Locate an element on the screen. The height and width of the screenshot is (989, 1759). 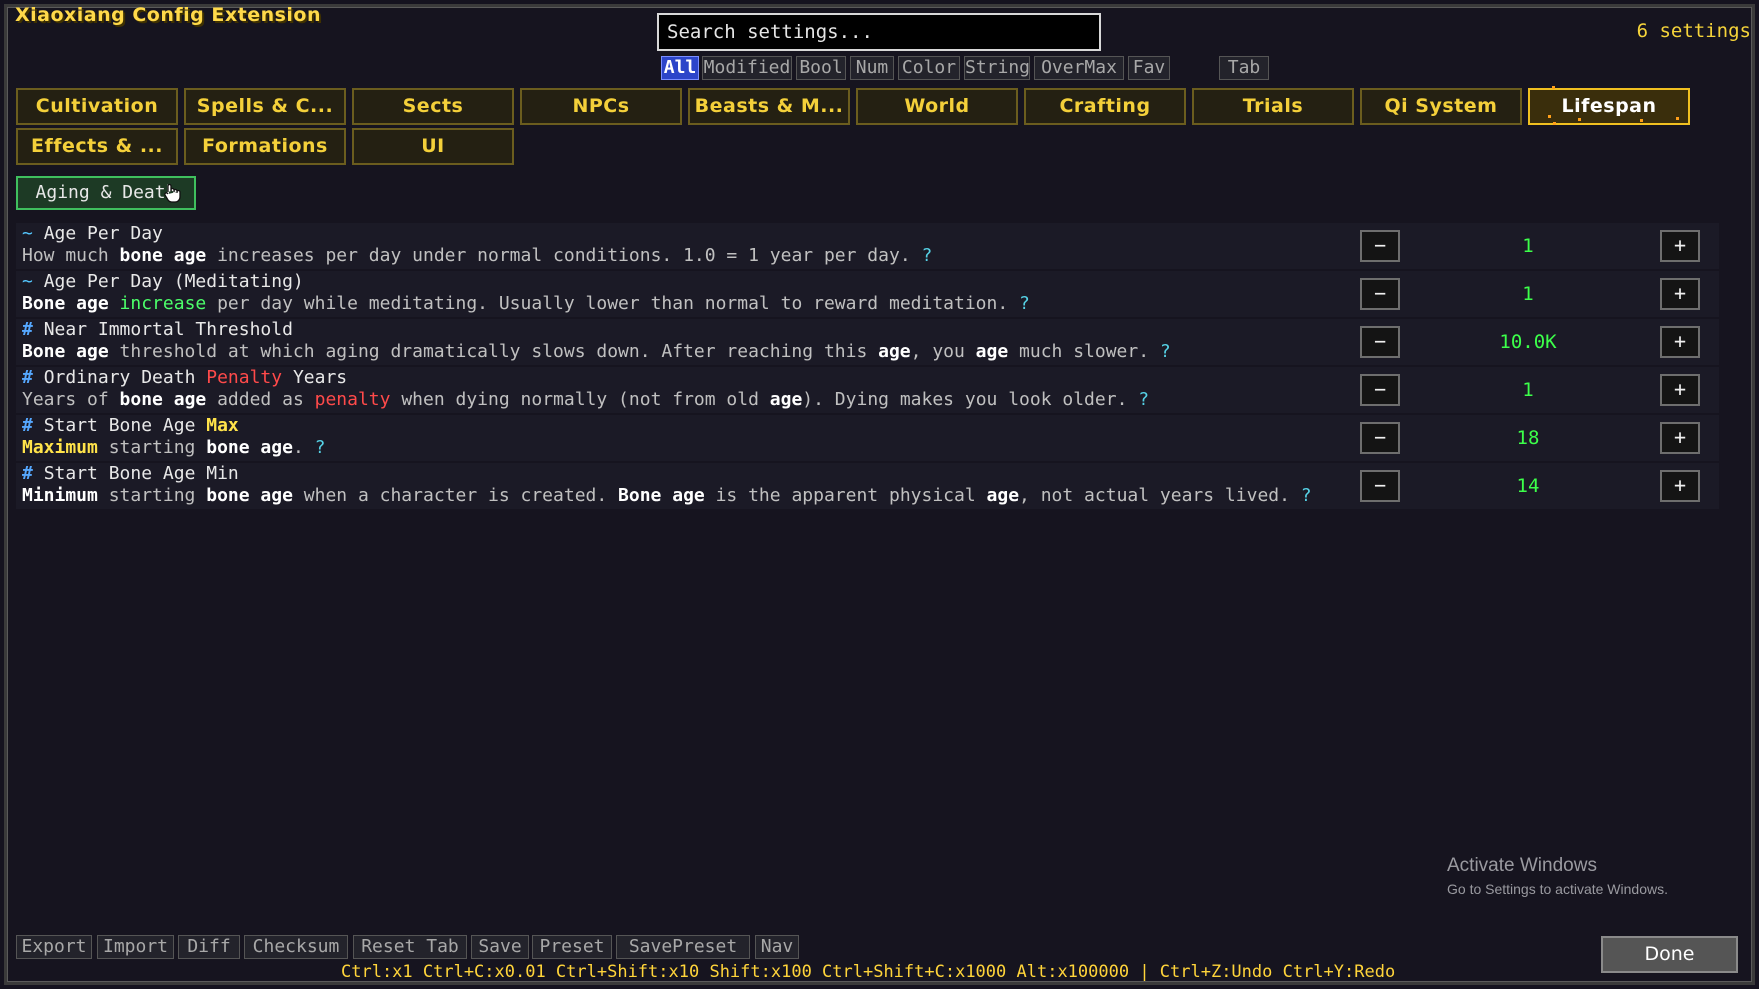
watermark-title: Activate Windows is located at coordinates (1522, 865).